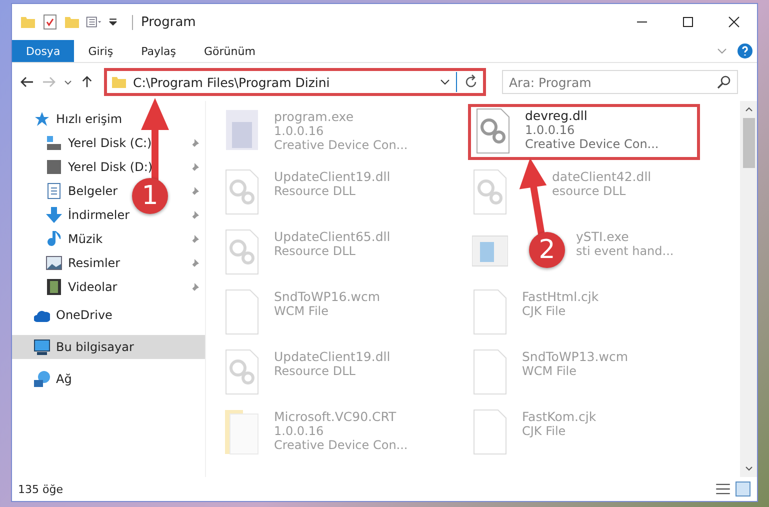 This screenshot has height=507, width=769. Describe the element at coordinates (101, 51) in the screenshot. I see `ribbon-tab: Giriş` at that location.